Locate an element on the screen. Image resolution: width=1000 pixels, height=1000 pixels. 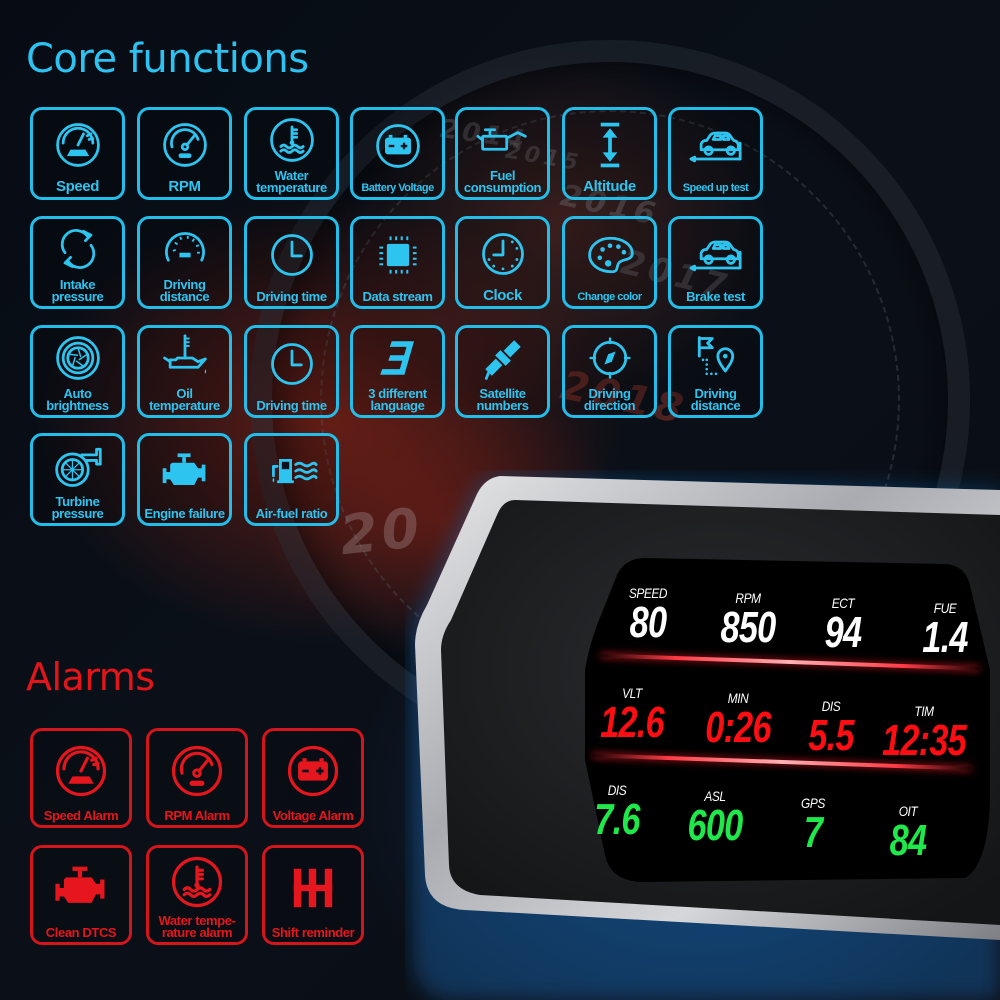
core-function-tile: Data stream is located at coordinates (397, 262).